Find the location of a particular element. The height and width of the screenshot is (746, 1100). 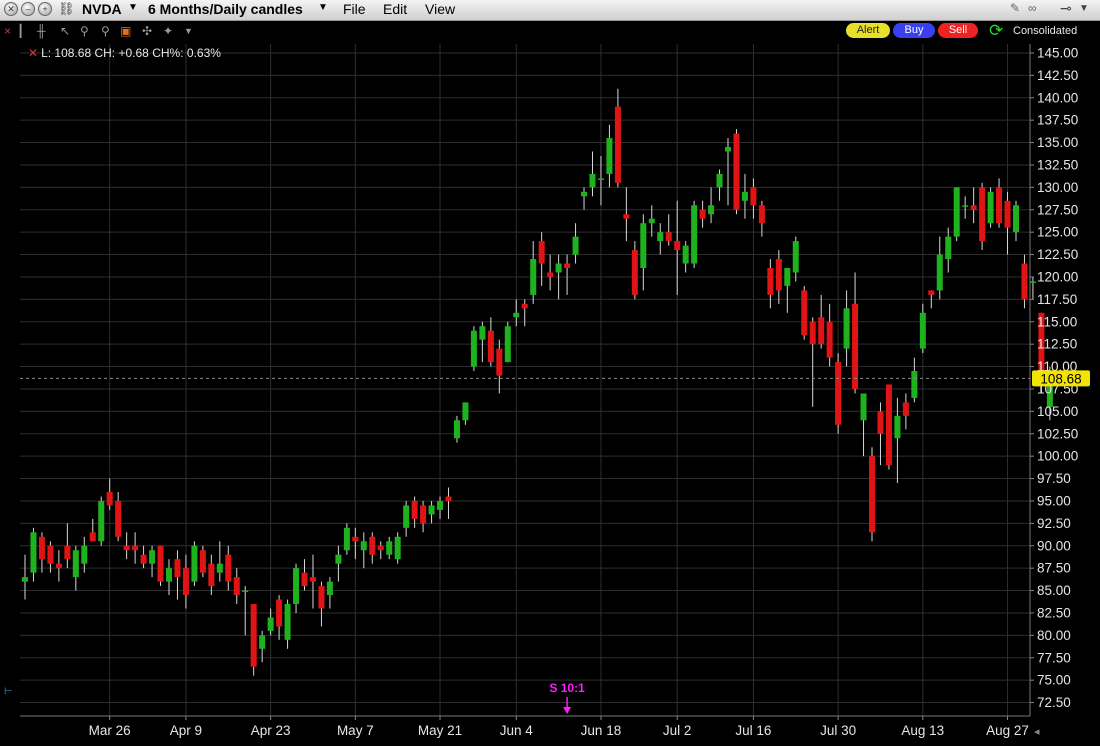

period-dropdown-icon: ▼ is located at coordinates (323, 7).